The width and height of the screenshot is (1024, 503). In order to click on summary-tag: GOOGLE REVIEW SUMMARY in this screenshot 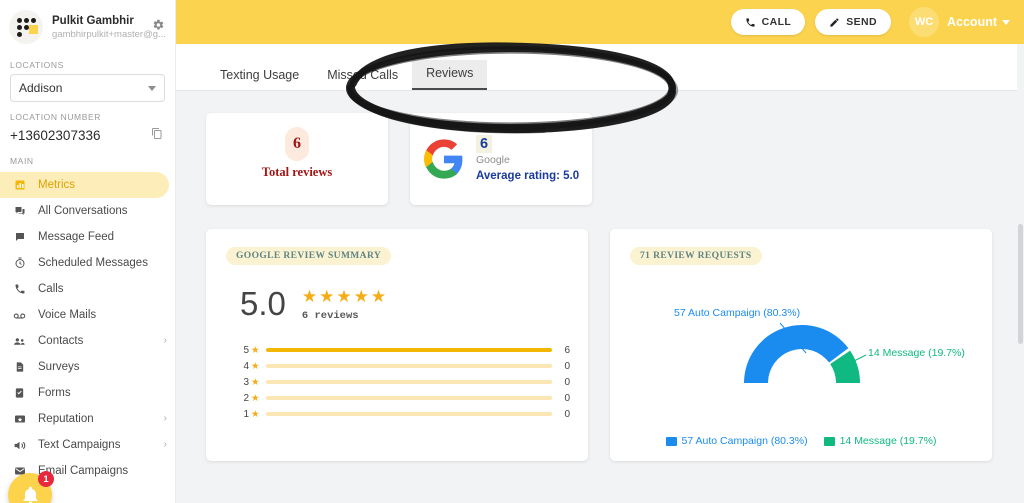, I will do `click(309, 256)`.